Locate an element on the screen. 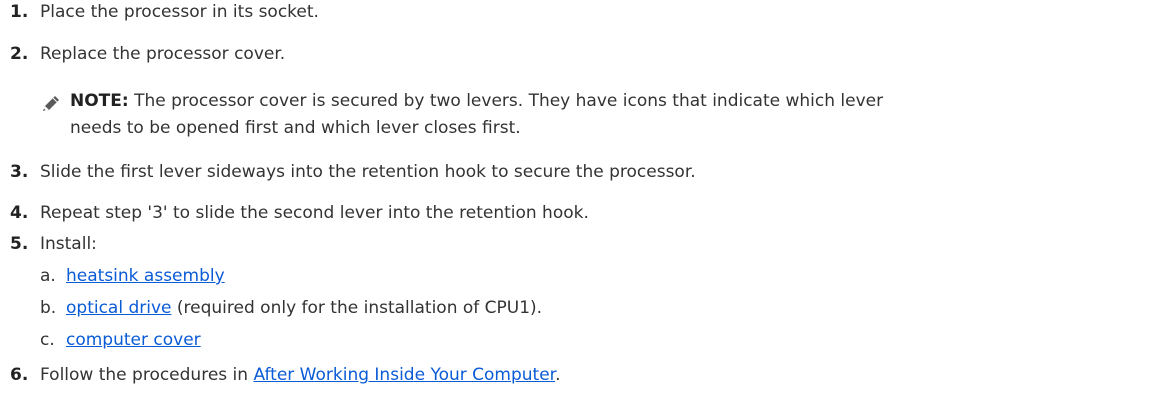 The width and height of the screenshot is (1165, 399). install-item-b-letter: b. is located at coordinates (48, 308).